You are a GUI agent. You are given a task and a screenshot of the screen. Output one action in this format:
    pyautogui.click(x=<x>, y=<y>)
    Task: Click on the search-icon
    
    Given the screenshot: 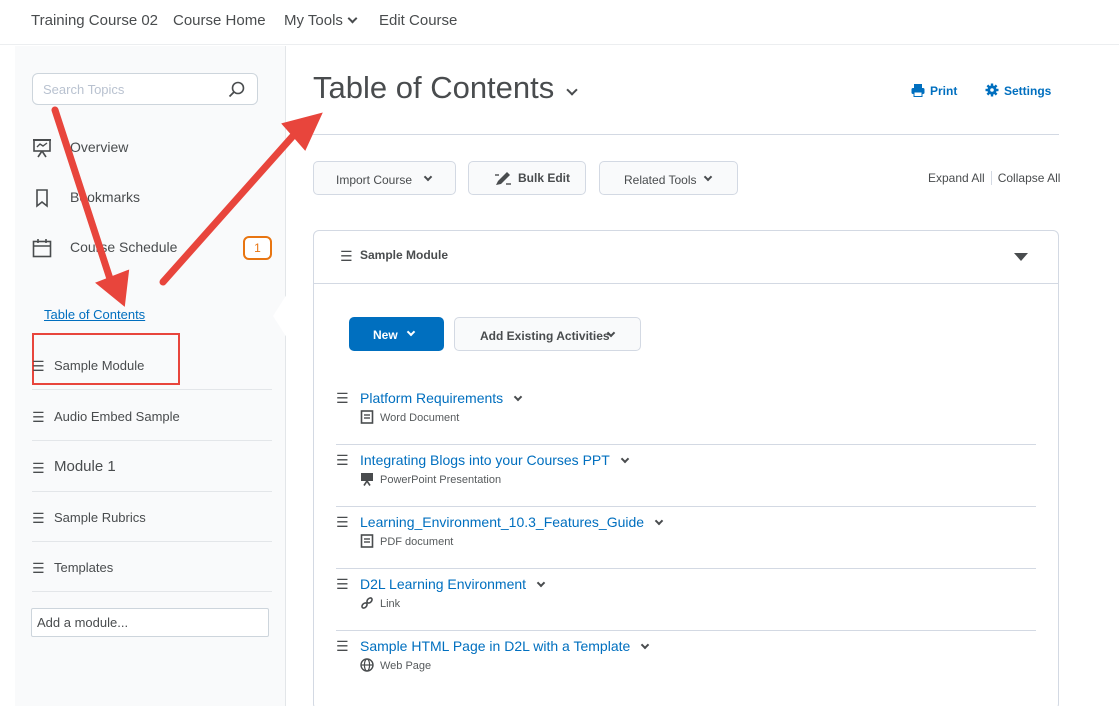 What is the action you would take?
    pyautogui.click(x=237, y=90)
    